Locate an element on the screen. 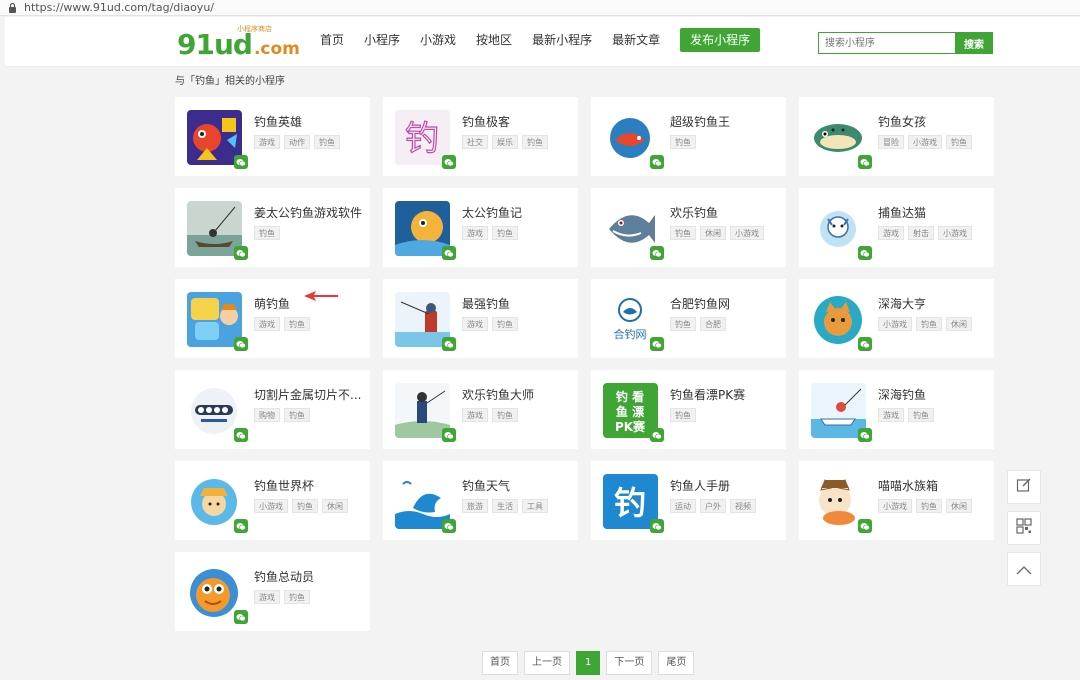  app-card: 钓鱼世界杯 小游戏 钓鱼 休闲 is located at coordinates (272, 500).